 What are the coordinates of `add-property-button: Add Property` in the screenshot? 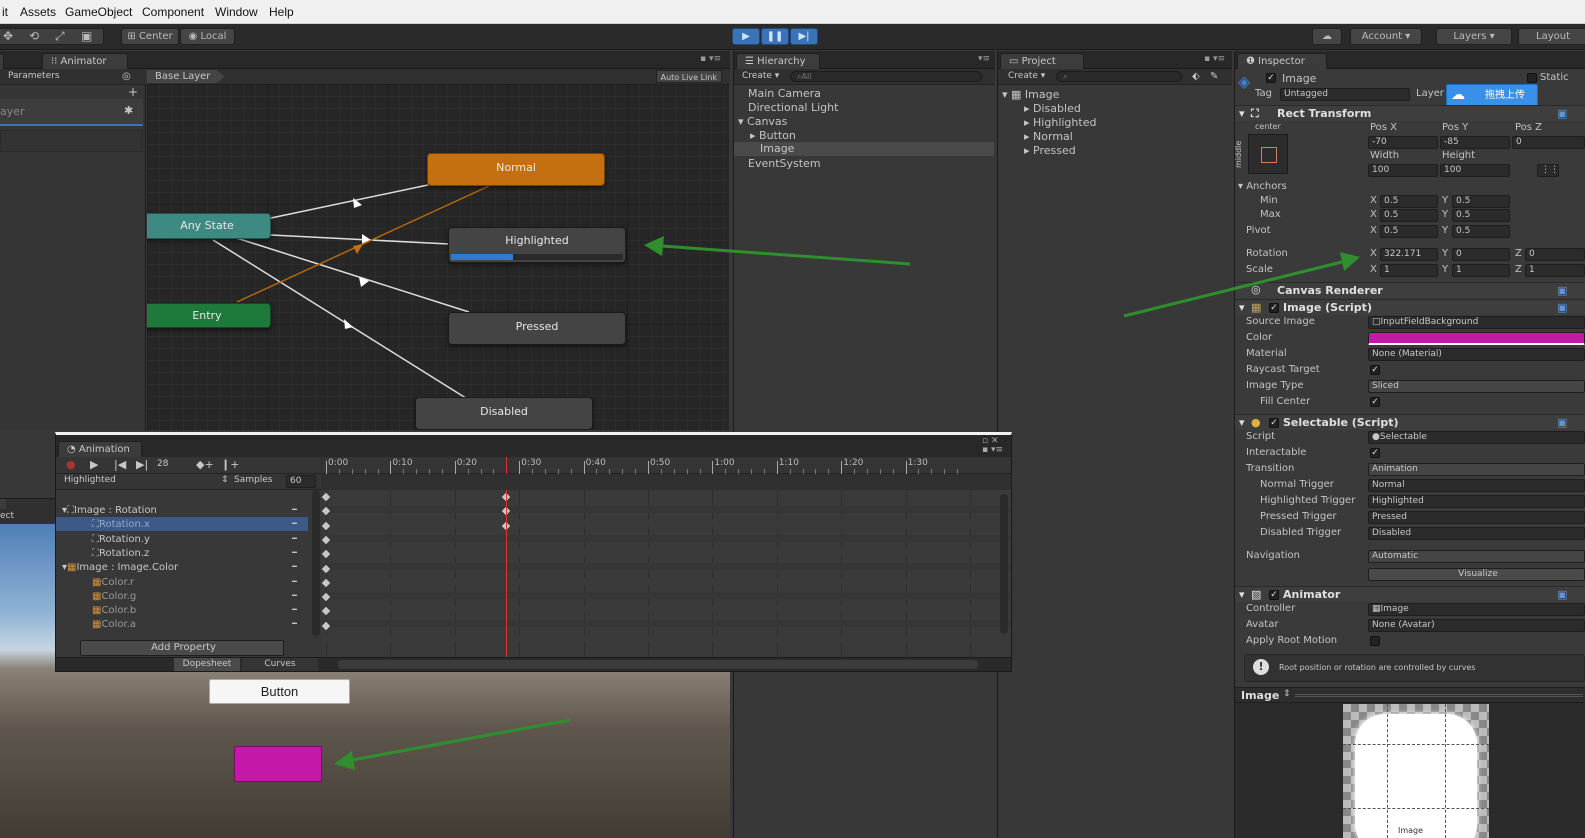 It's located at (182, 648).